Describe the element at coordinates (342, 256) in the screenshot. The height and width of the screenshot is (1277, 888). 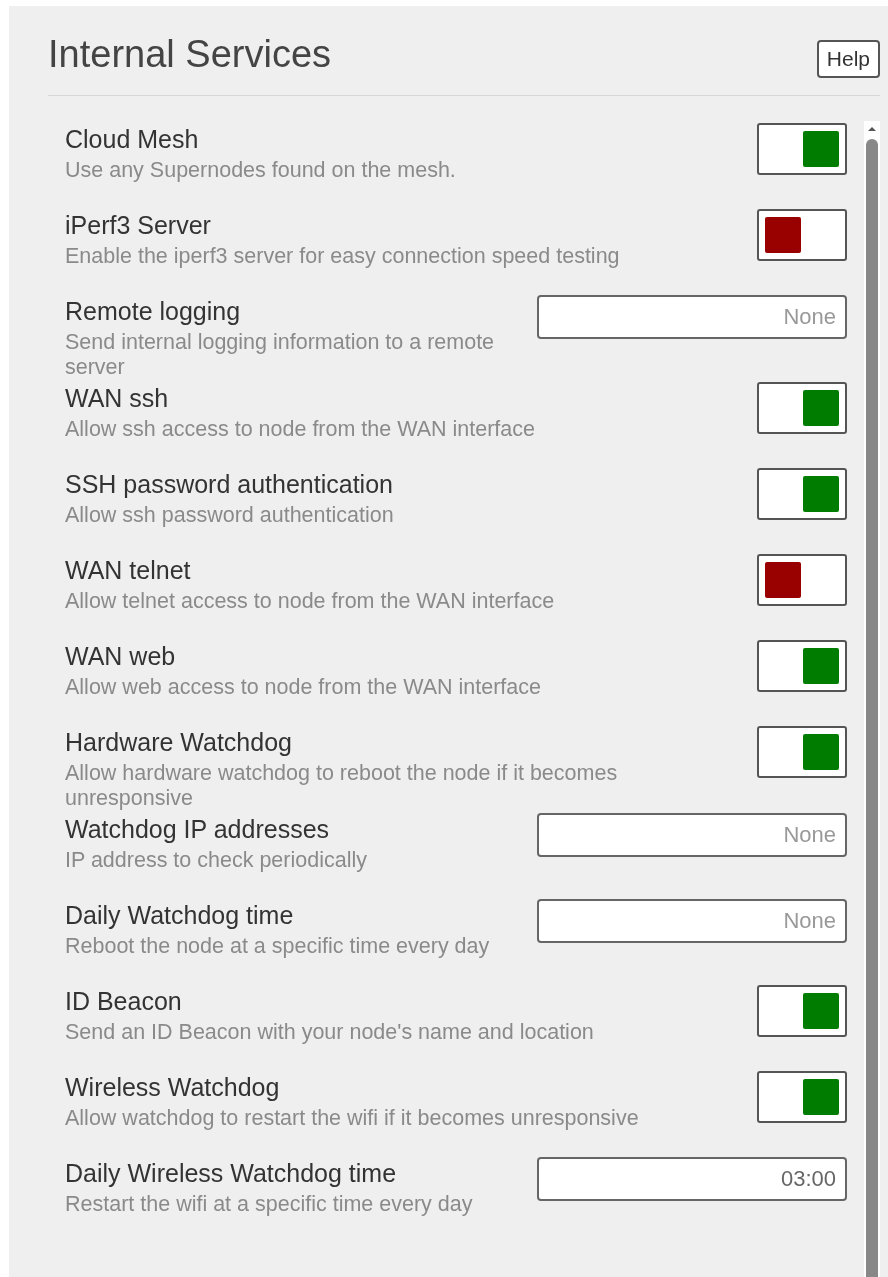
I see `setting-description: Enable the iperf3 server for easy connection speed testing` at that location.